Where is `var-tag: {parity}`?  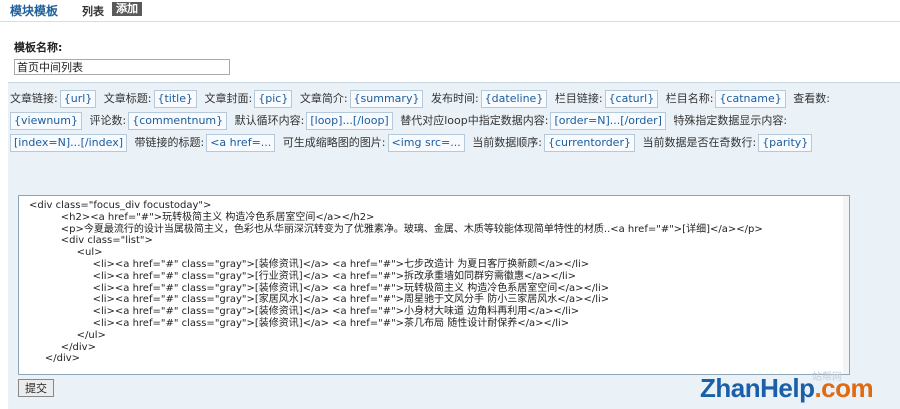 var-tag: {parity} is located at coordinates (785, 143).